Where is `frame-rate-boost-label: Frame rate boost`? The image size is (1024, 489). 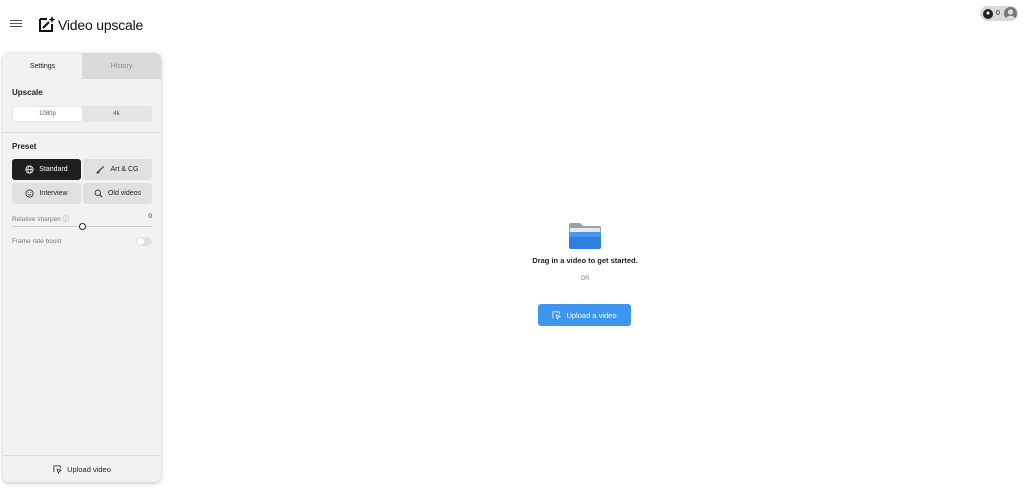 frame-rate-boost-label: Frame rate boost is located at coordinates (37, 241).